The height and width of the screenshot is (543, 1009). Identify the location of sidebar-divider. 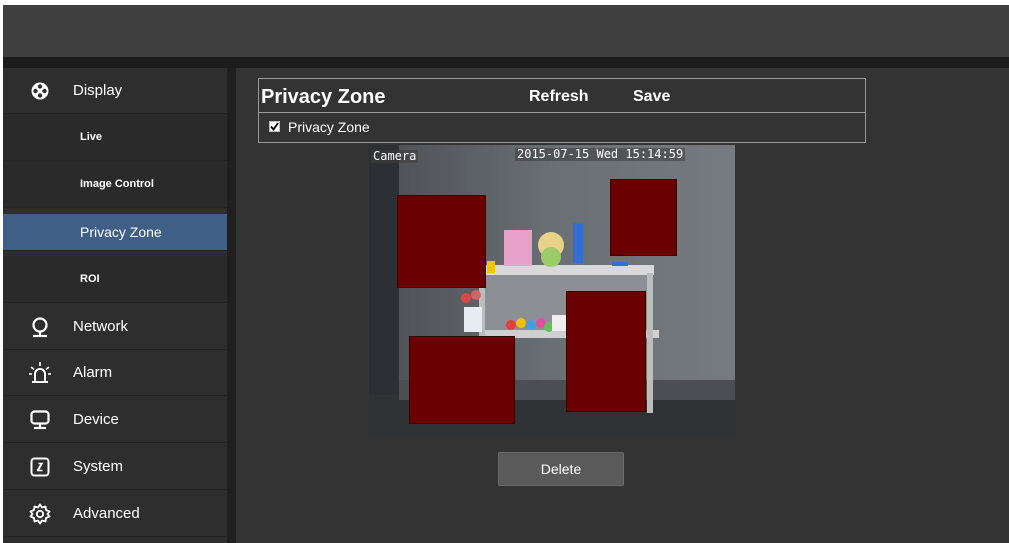
(231, 305).